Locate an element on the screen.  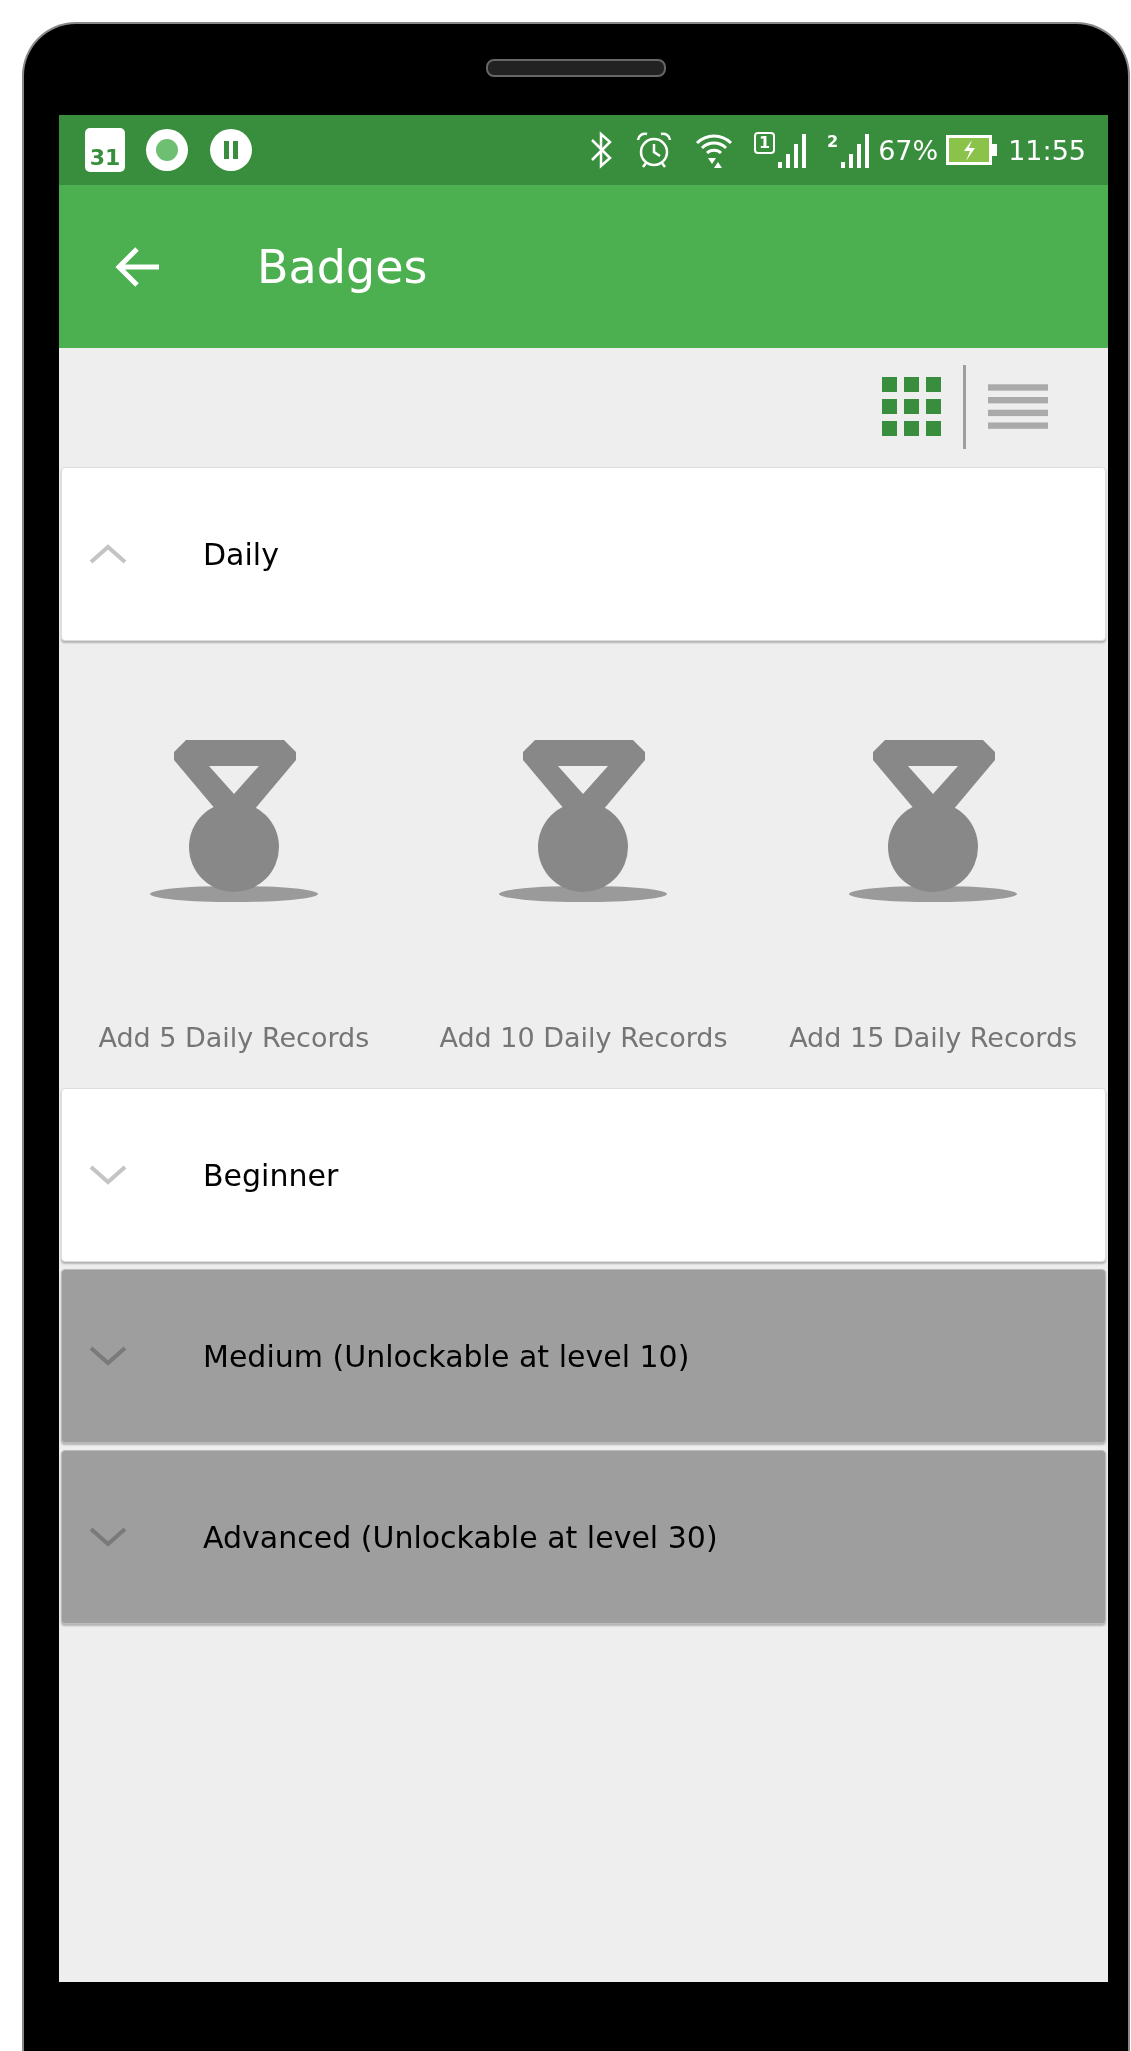
section-title: Beginner is located at coordinates (271, 1175).